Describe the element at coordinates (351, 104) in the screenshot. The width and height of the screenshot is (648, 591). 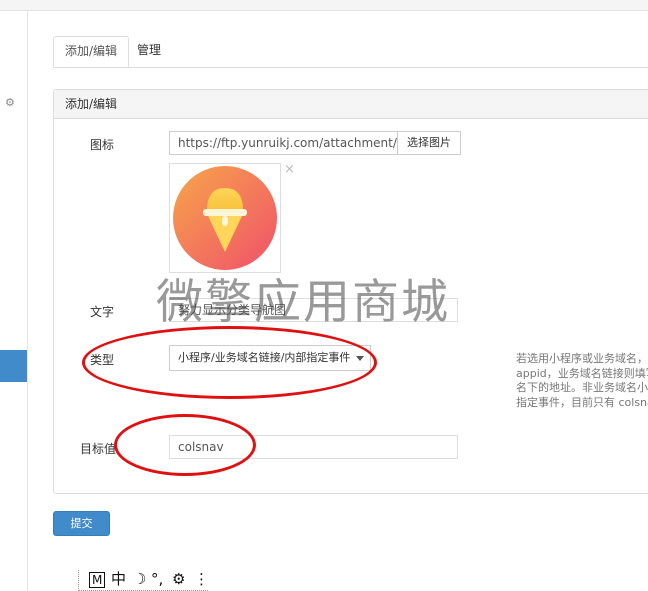
I see `panel-heading: 添加/编辑` at that location.